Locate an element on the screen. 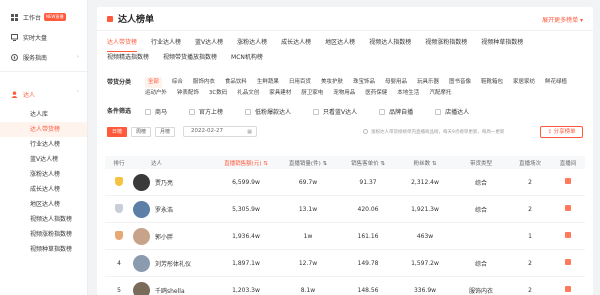  tab-7: 视频涨粉指数榜 is located at coordinates (446, 44).